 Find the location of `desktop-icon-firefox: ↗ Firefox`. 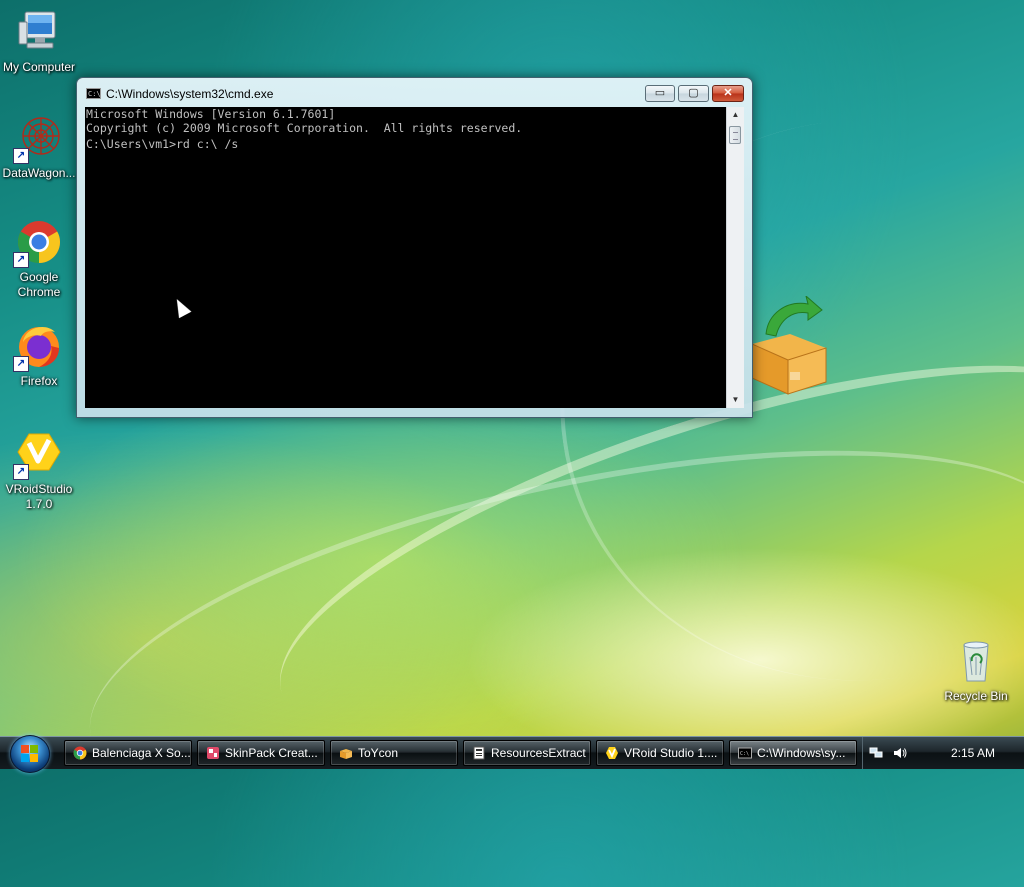

desktop-icon-firefox: ↗ Firefox is located at coordinates (39, 355).